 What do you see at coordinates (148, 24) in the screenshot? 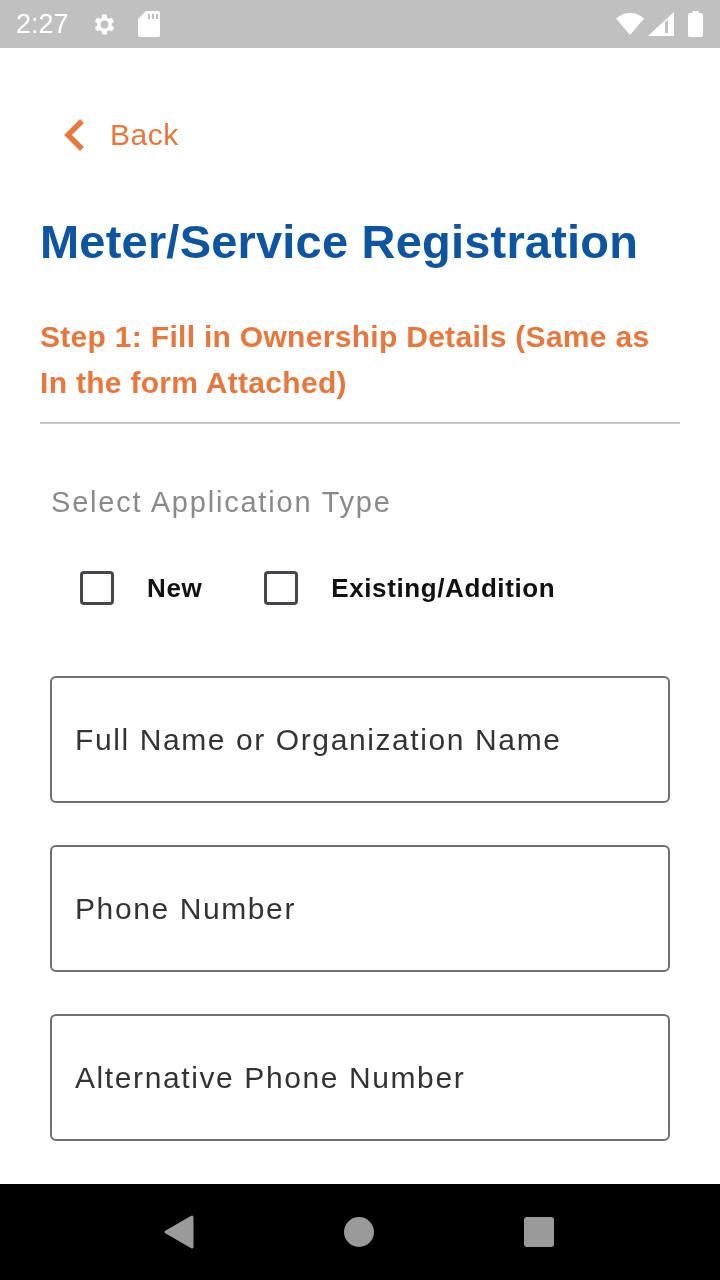
I see `sd-card-icon` at bounding box center [148, 24].